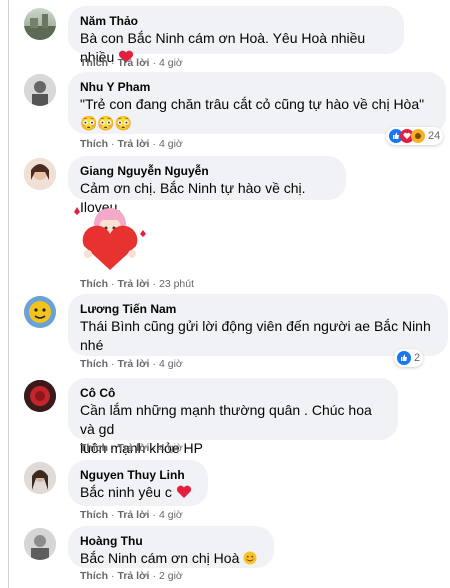 Image resolution: width=450 pixels, height=588 pixels. What do you see at coordinates (233, 393) in the screenshot?
I see `comment-author: Cô Cô` at bounding box center [233, 393].